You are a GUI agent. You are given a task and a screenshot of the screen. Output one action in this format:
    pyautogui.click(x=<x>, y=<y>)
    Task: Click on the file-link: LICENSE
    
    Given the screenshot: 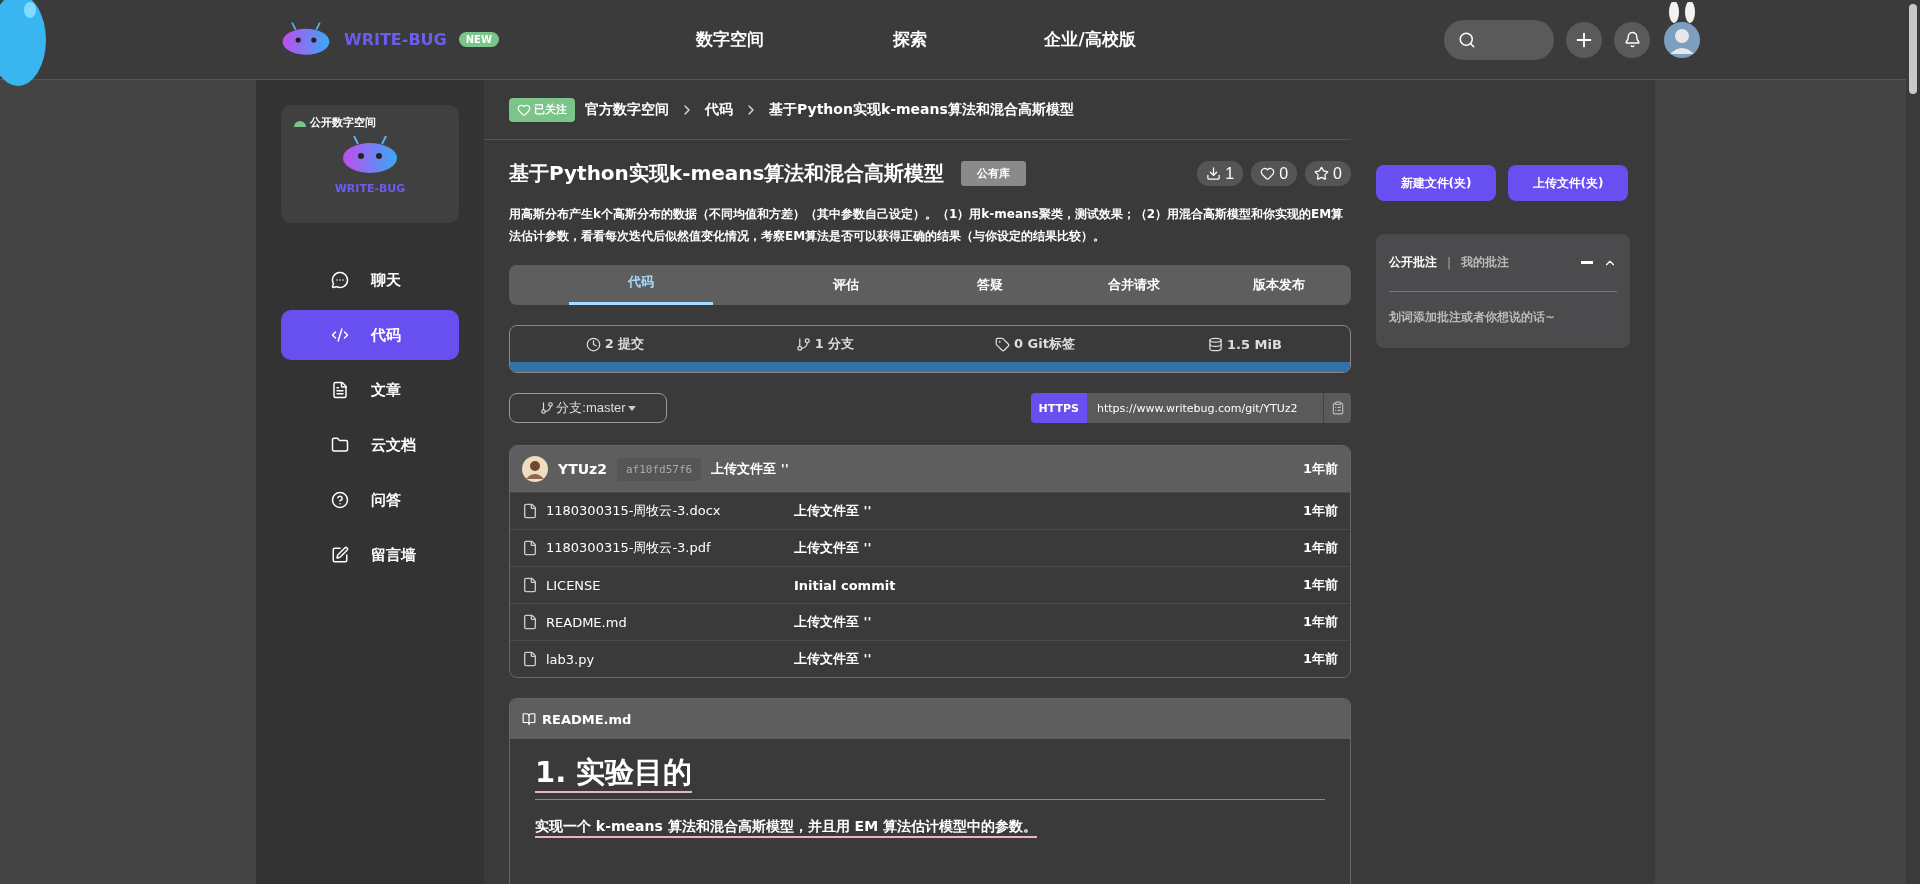 What is the action you would take?
    pyautogui.click(x=666, y=585)
    